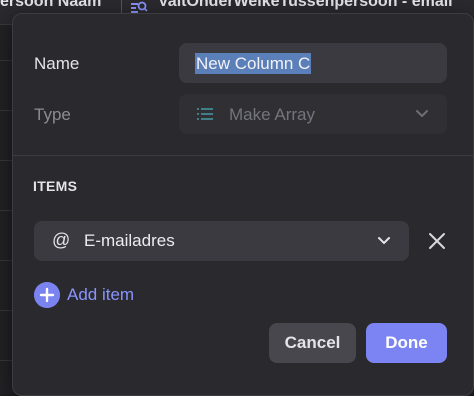 The height and width of the screenshot is (396, 474). What do you see at coordinates (313, 63) in the screenshot?
I see `column-name-input: New Column C` at bounding box center [313, 63].